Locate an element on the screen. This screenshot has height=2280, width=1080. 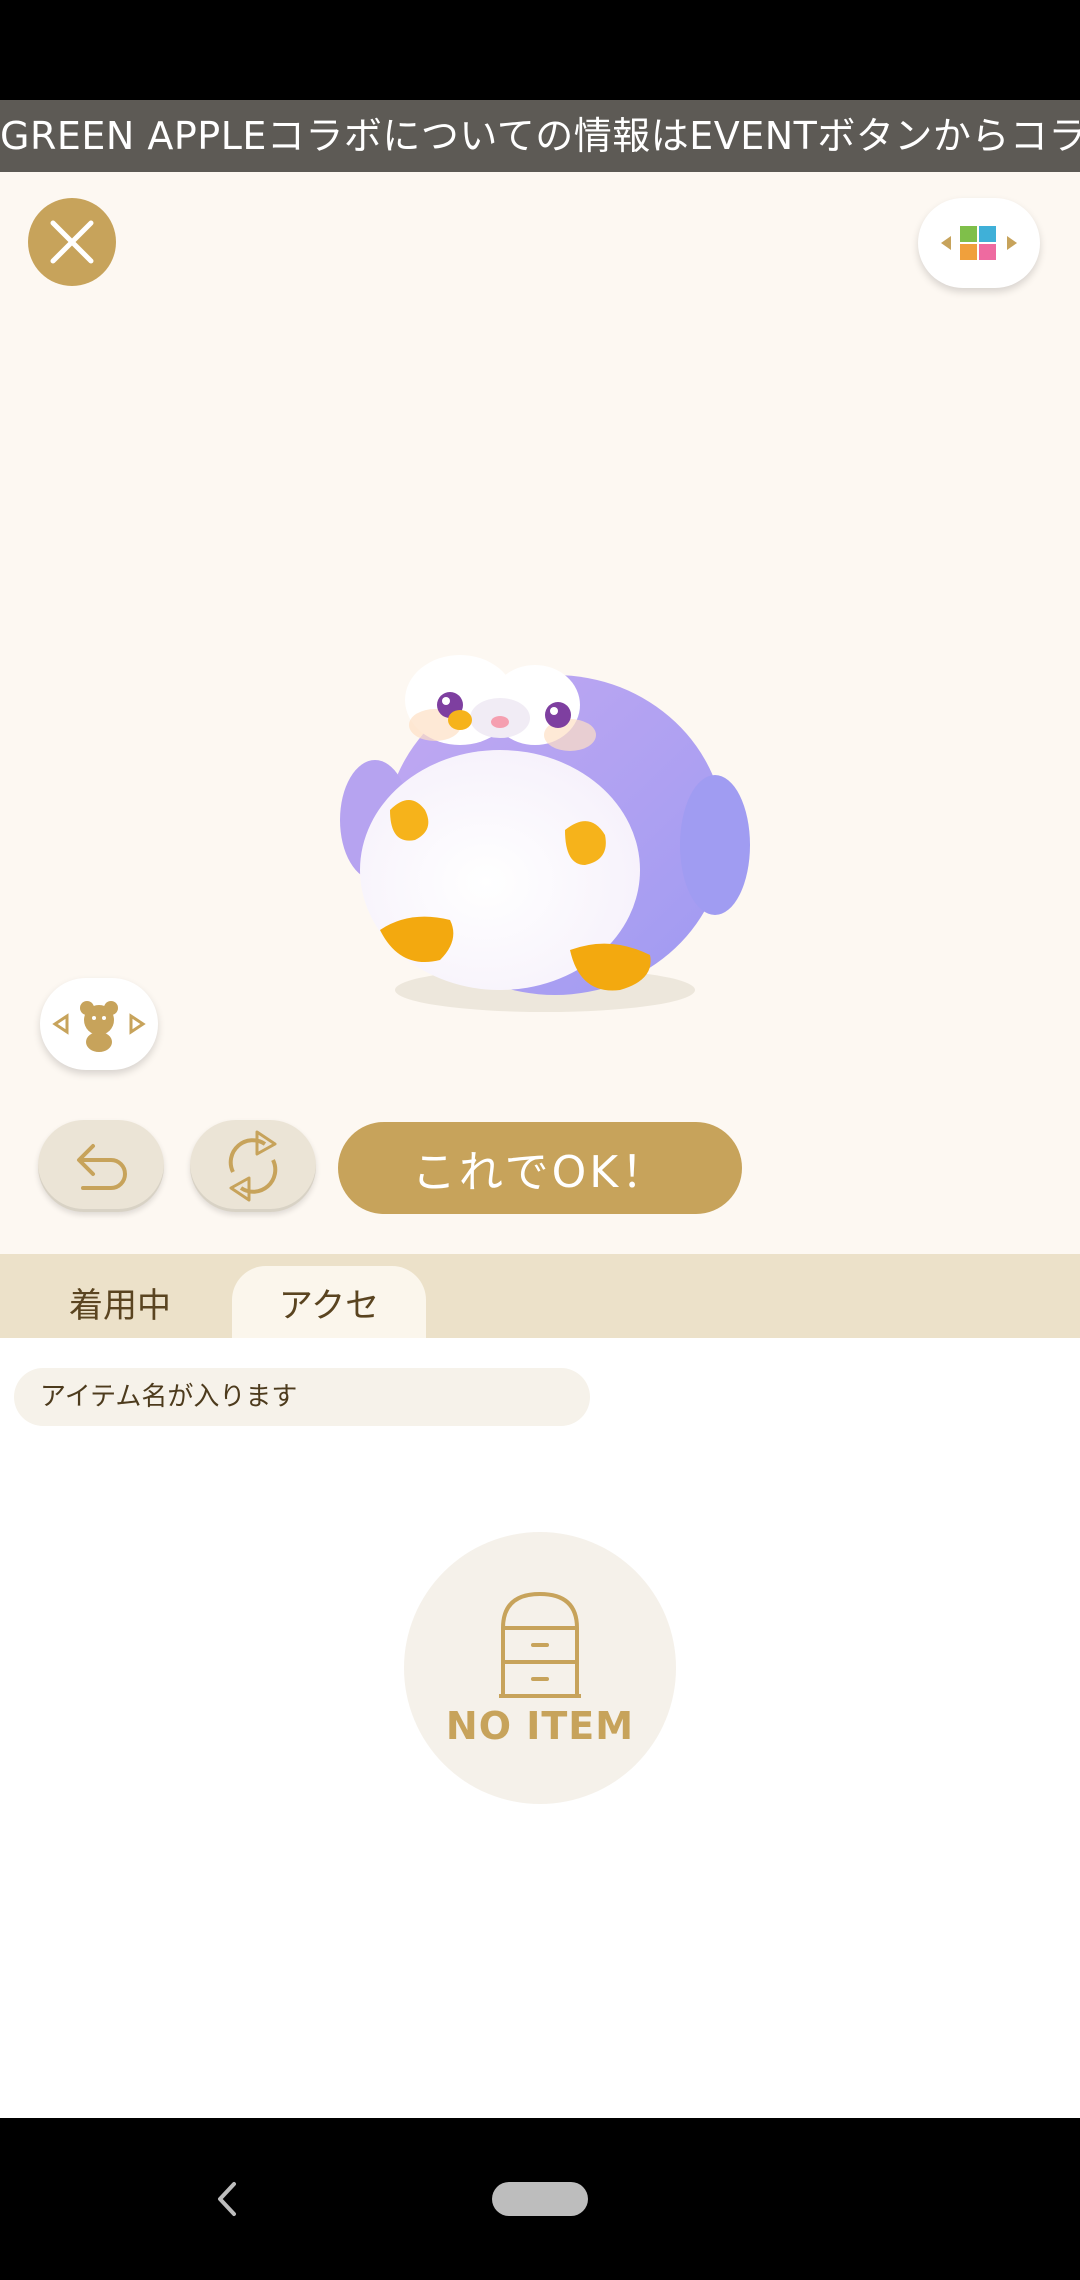
nav-back-icon is located at coordinates (228, 2199).